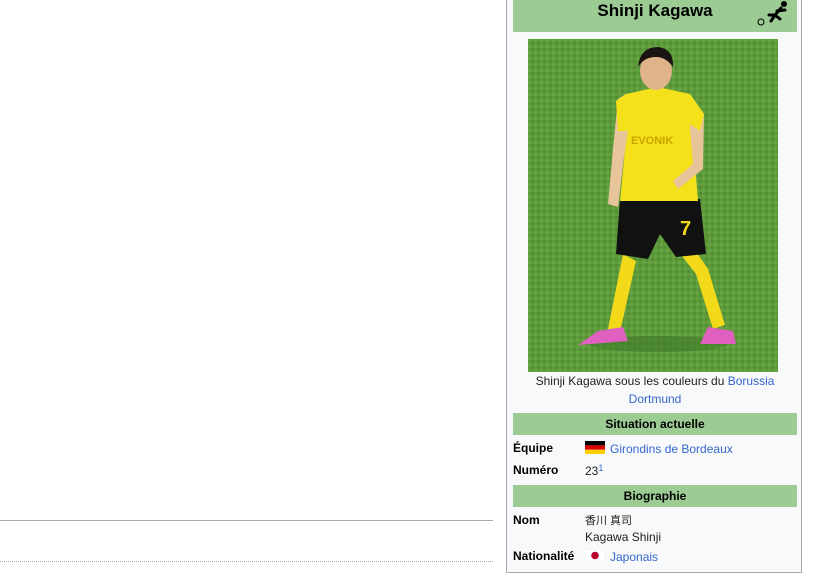  What do you see at coordinates (623, 537) in the screenshot?
I see `name-romanized: Kagawa Shinji` at bounding box center [623, 537].